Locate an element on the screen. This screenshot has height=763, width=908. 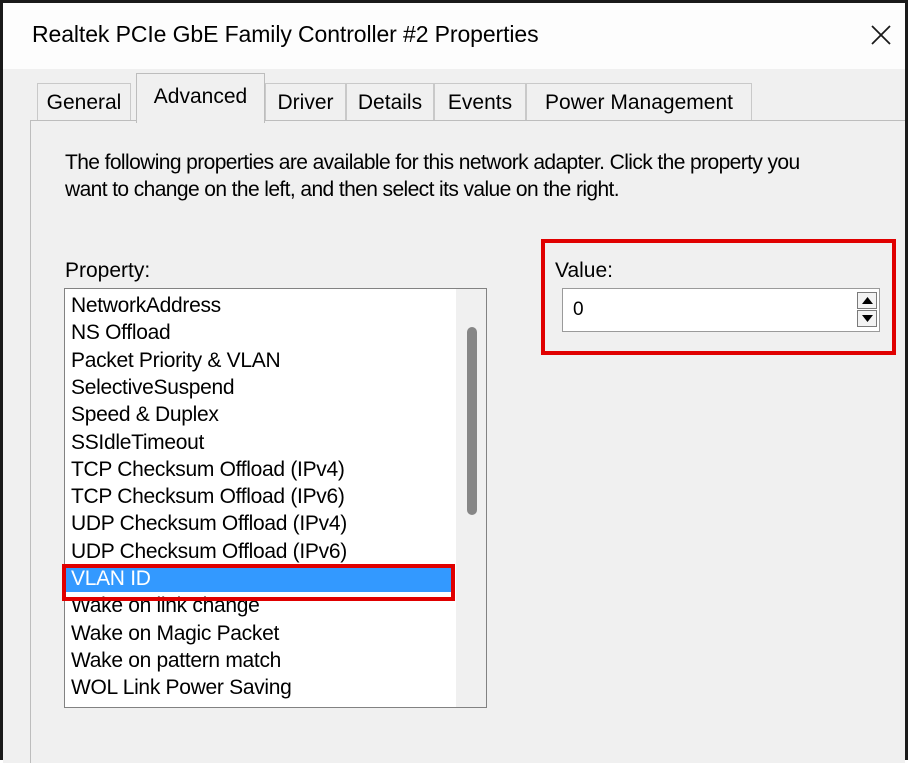
property-list-item: Packet Priority & VLAN is located at coordinates (258, 360).